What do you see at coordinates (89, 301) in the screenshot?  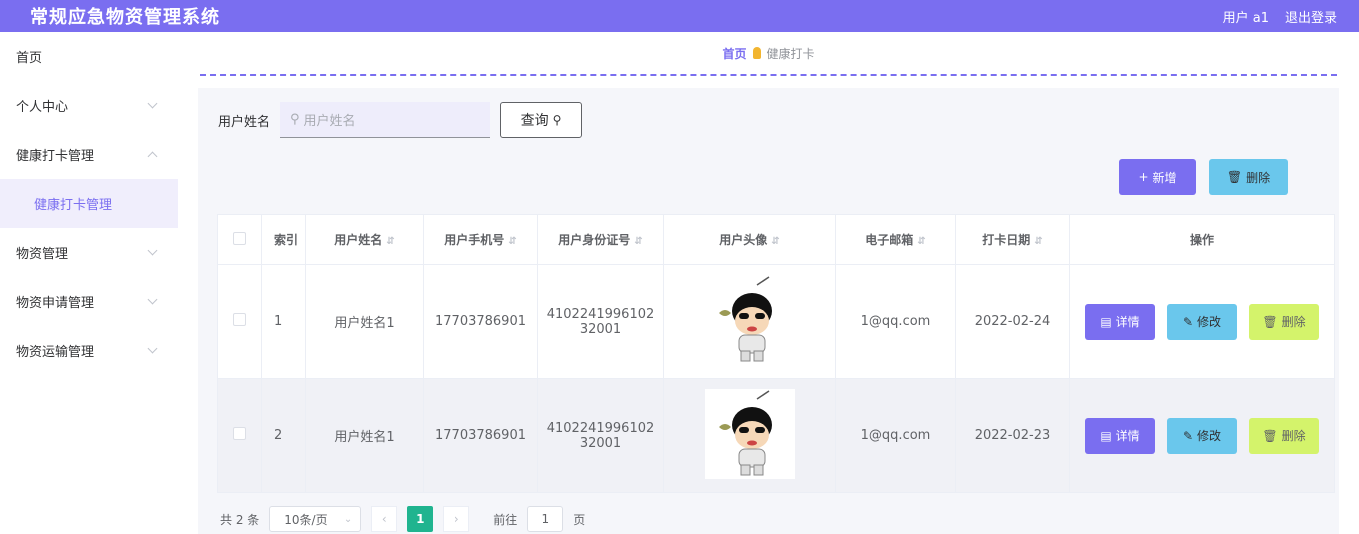 I see `sidebar-item-supply-requests: 物资申请管理` at bounding box center [89, 301].